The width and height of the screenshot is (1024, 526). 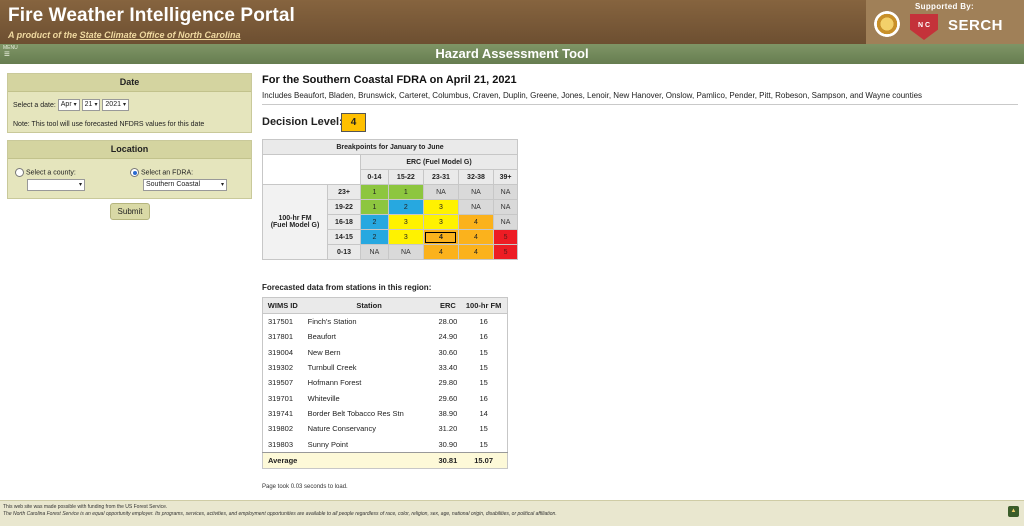 What do you see at coordinates (323, 398) in the screenshot?
I see `station-cell: Whiteville` at bounding box center [323, 398].